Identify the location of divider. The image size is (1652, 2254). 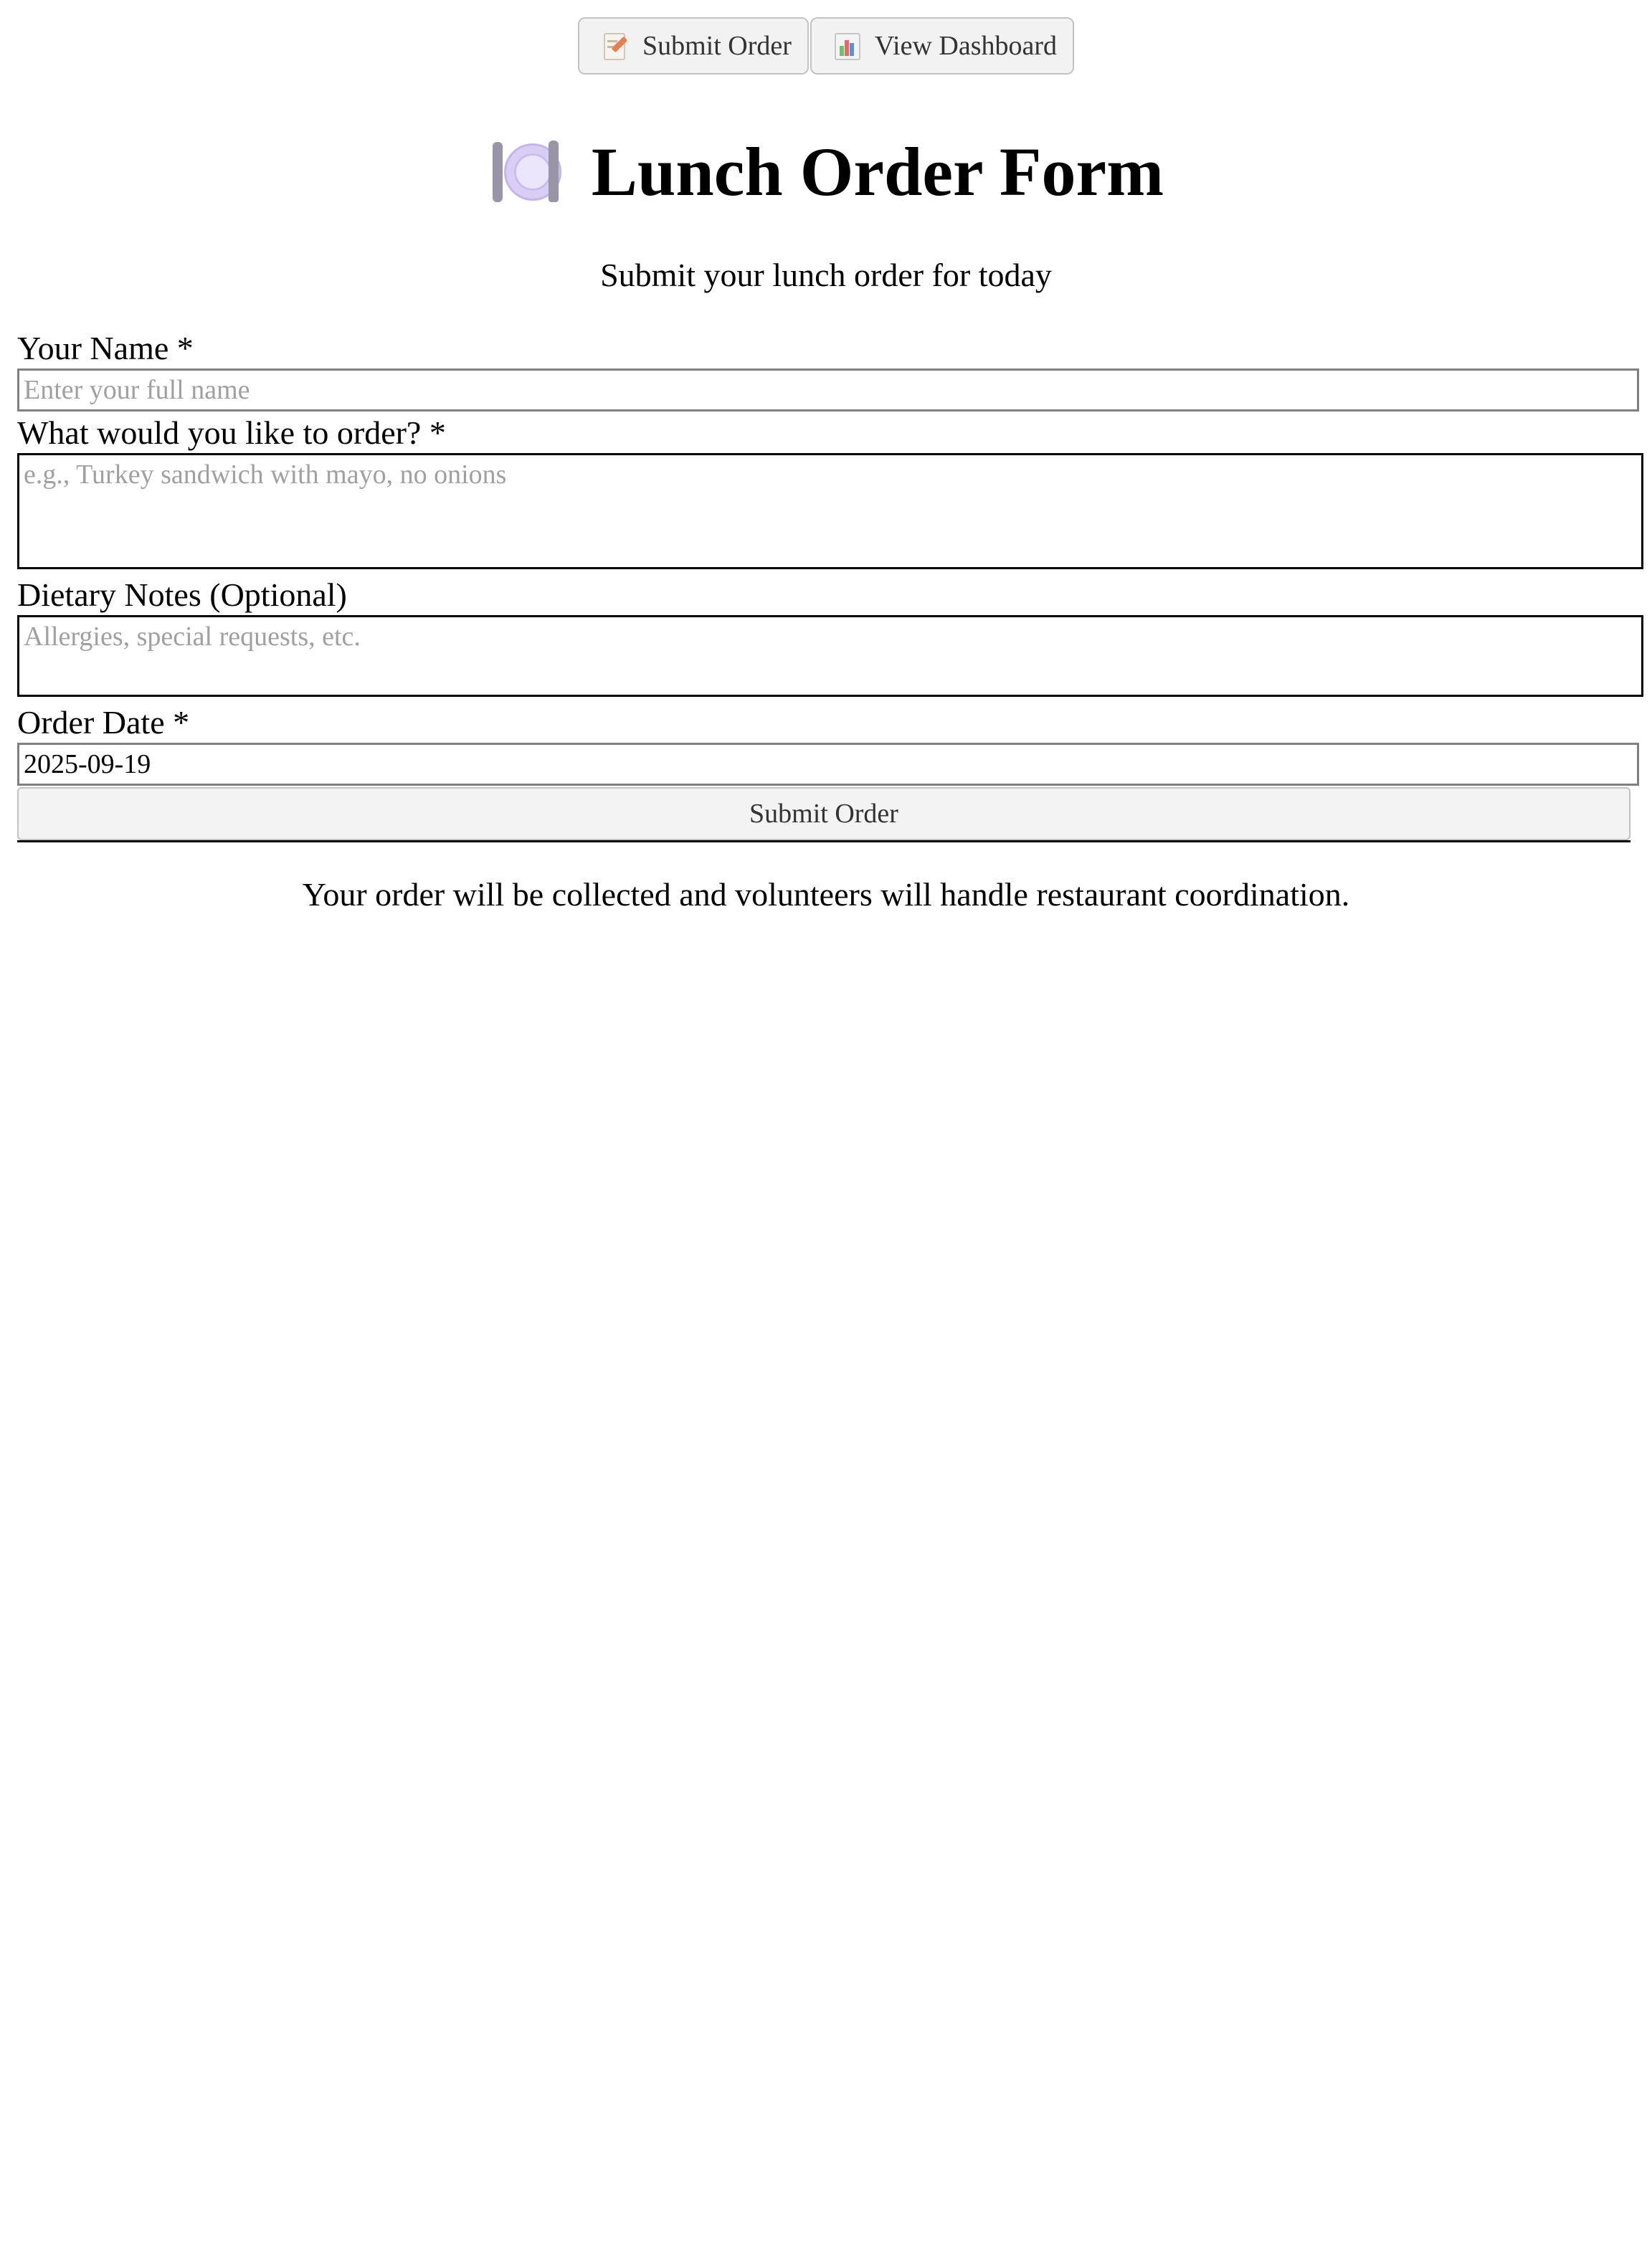
(823, 841).